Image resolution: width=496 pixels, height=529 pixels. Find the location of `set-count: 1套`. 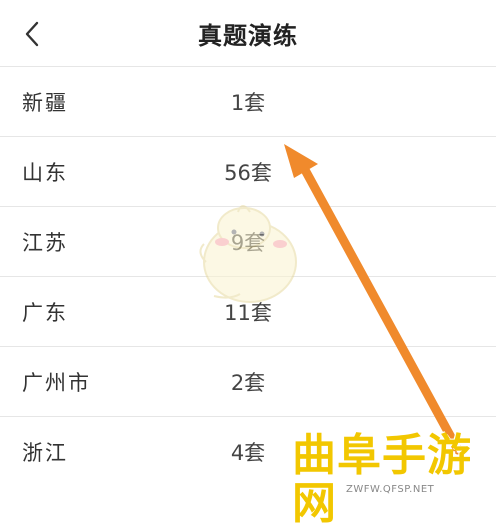

set-count: 1套 is located at coordinates (248, 103).